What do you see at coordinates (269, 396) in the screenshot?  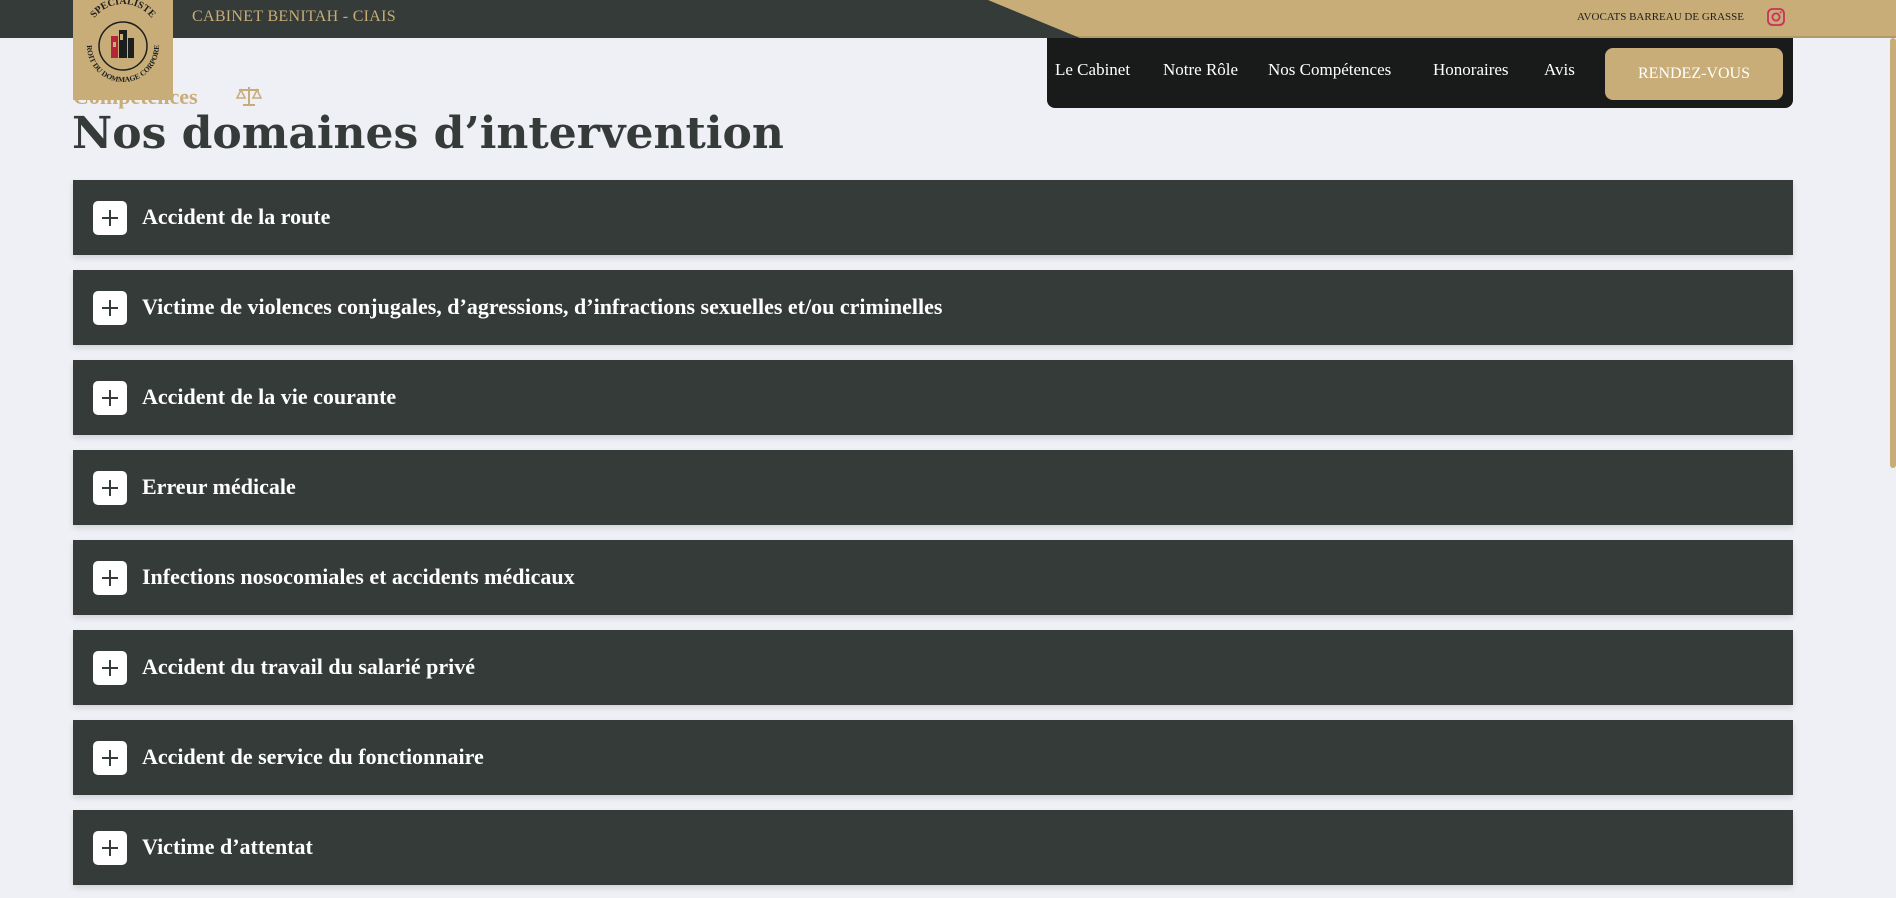 I see `accordion-label: Accident de la vie courante` at bounding box center [269, 396].